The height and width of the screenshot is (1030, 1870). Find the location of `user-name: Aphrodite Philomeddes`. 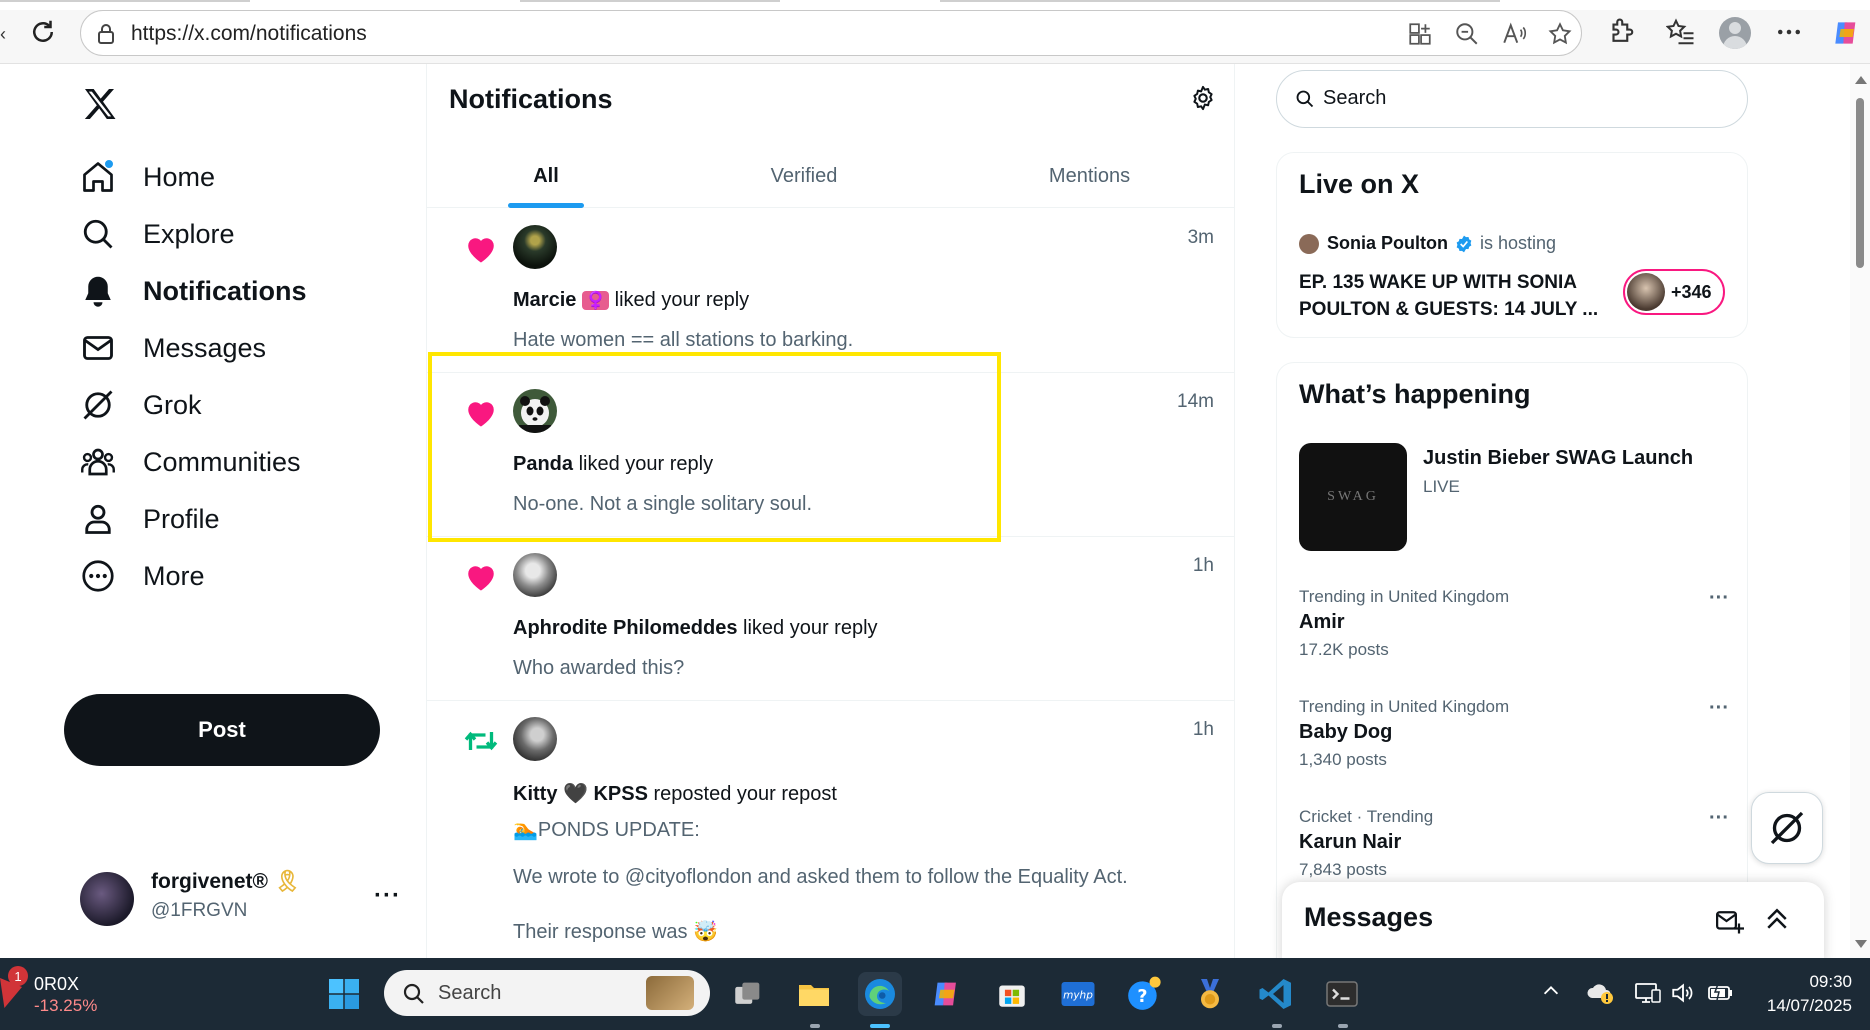

user-name: Aphrodite Philomeddes is located at coordinates (625, 628).